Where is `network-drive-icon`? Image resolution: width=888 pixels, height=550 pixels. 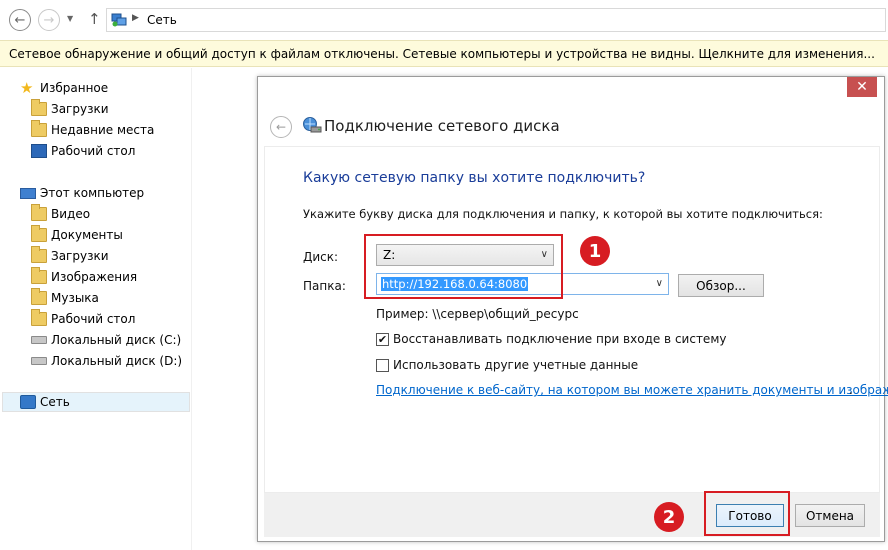
network-drive-icon is located at coordinates (312, 125).